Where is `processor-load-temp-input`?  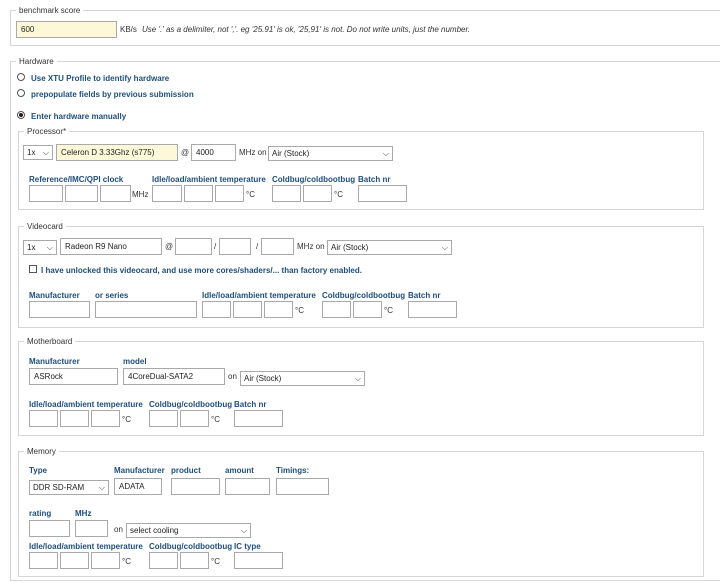
processor-load-temp-input is located at coordinates (198, 193).